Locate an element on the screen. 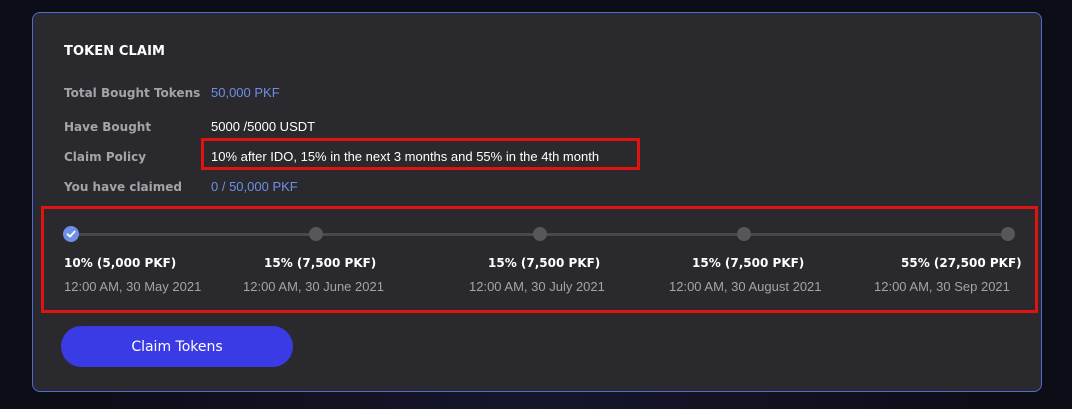 This screenshot has width=1072, height=409. claim-policy-highlight-box is located at coordinates (420, 154).